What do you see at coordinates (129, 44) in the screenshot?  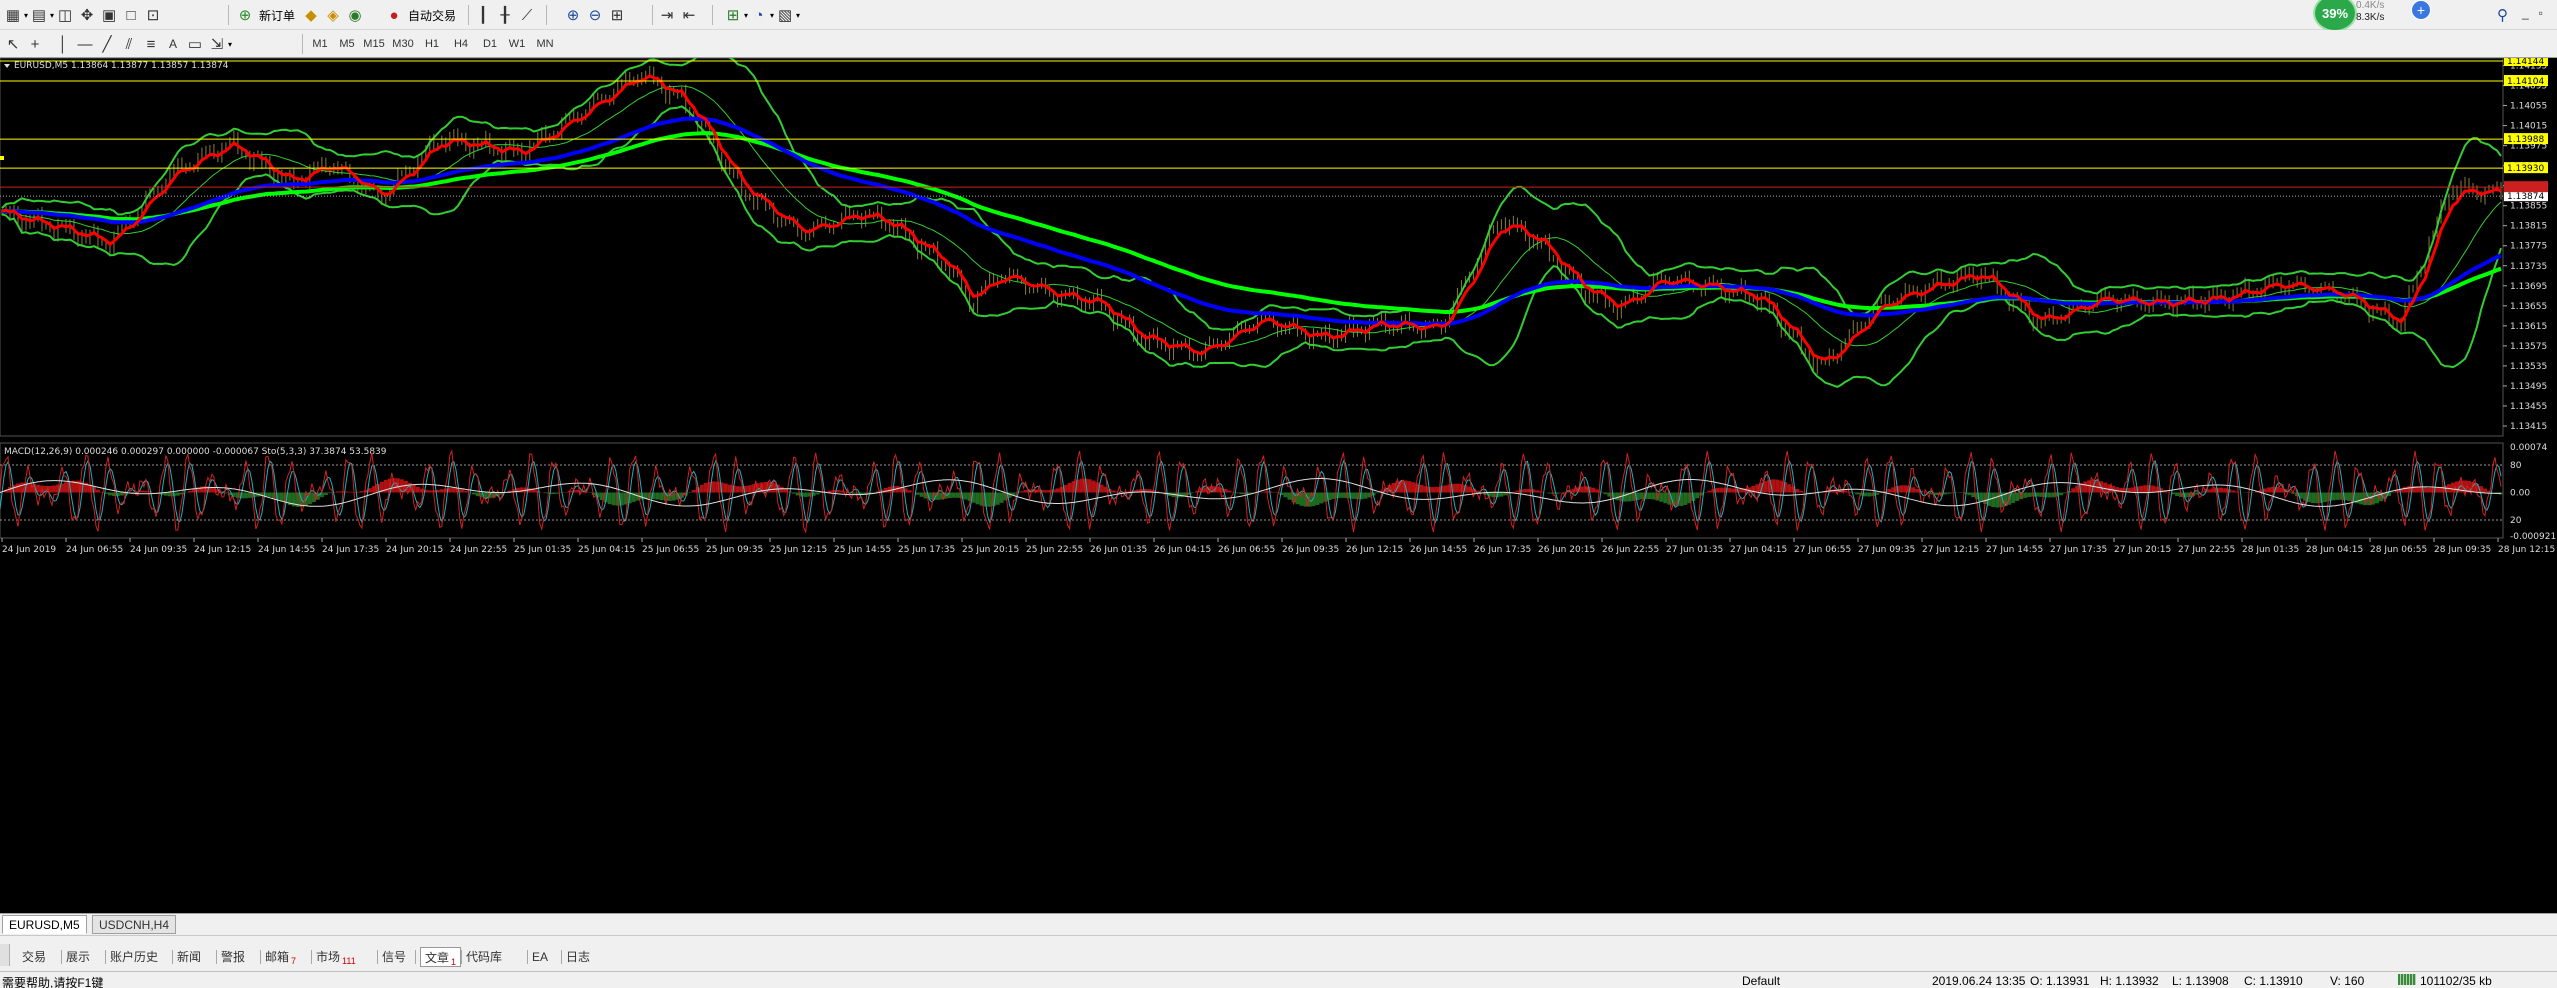 I see `channel-icon: ⫽` at bounding box center [129, 44].